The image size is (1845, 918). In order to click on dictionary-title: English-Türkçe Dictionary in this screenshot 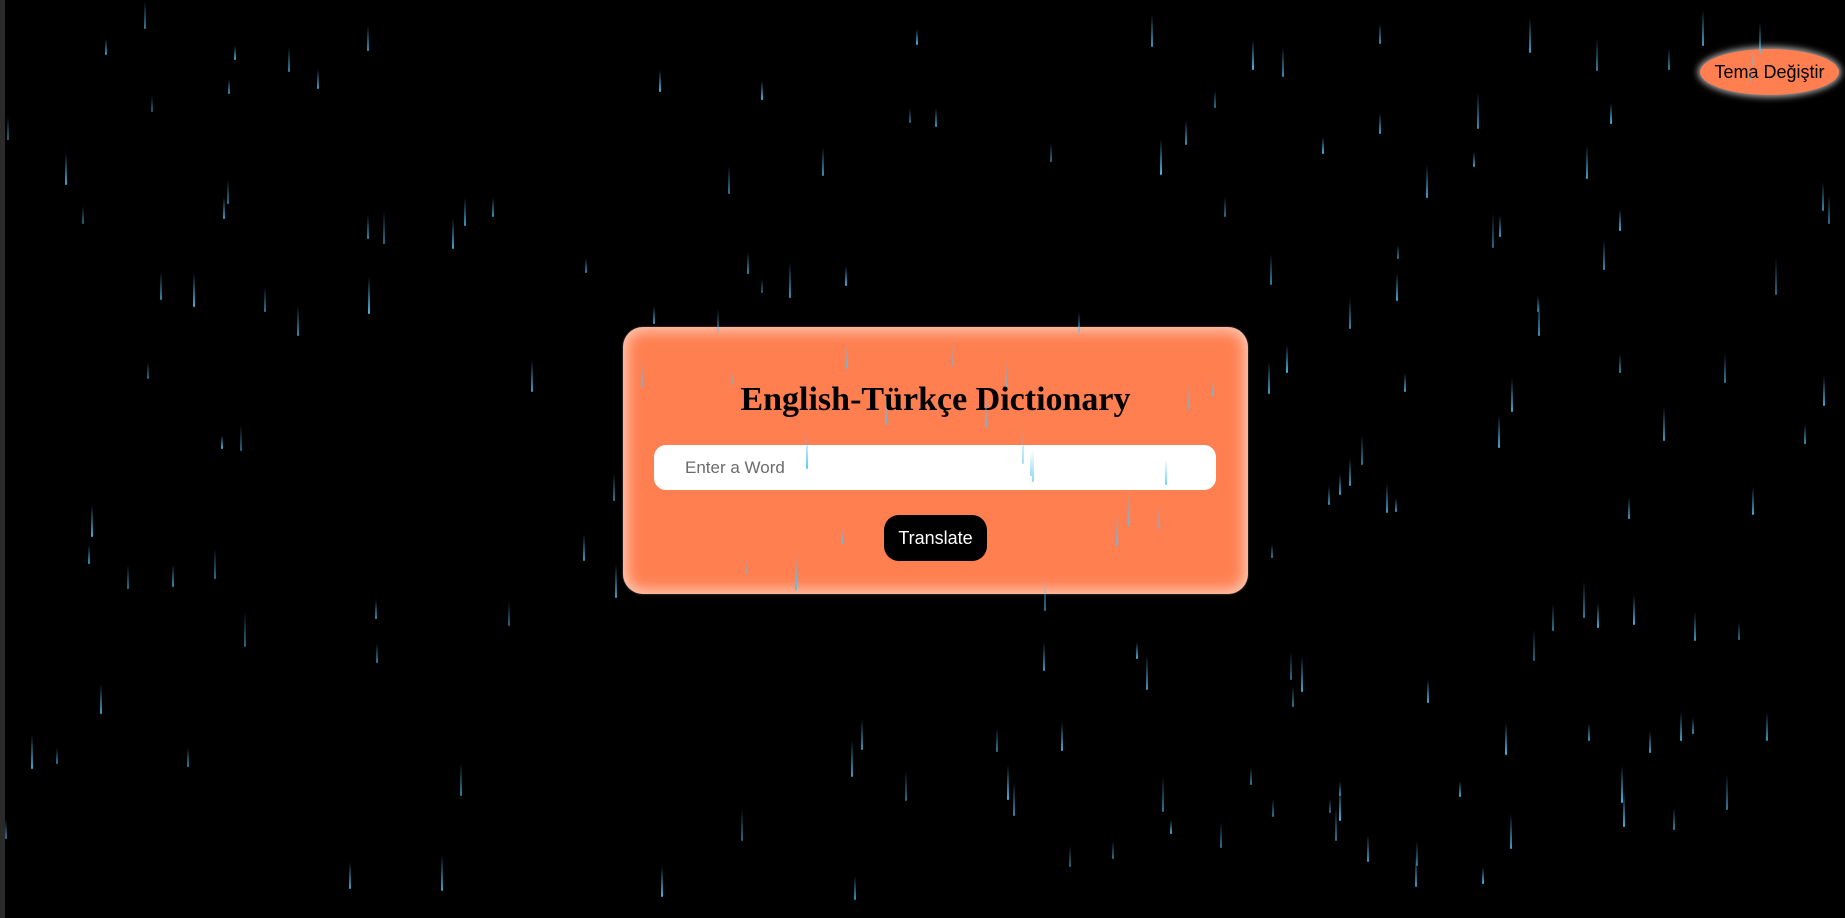, I will do `click(935, 399)`.